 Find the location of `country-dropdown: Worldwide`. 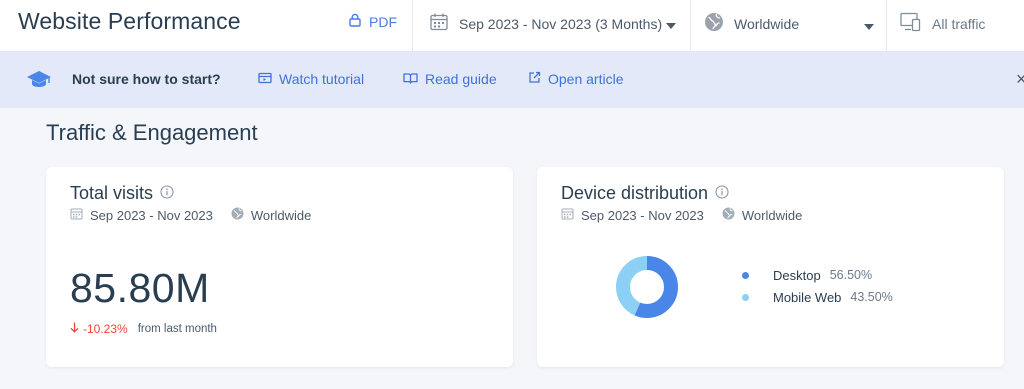

country-dropdown: Worldwide is located at coordinates (789, 23).